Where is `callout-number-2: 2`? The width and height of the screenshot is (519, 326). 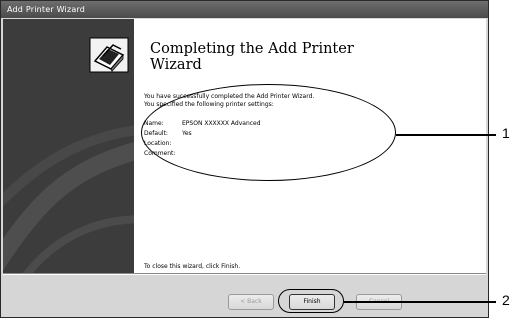
callout-number-2: 2 is located at coordinates (506, 300).